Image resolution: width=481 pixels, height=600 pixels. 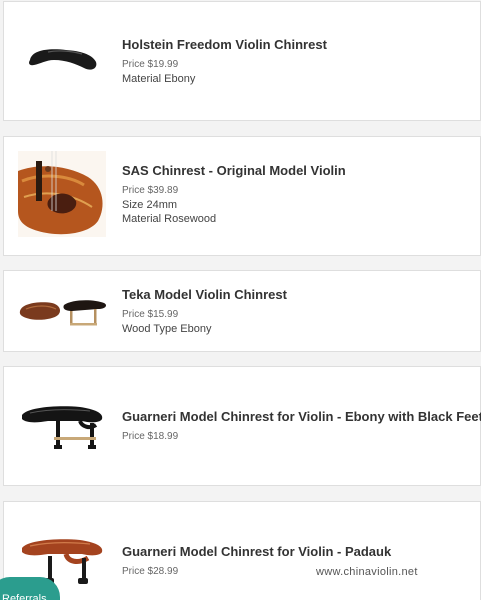 What do you see at coordinates (150, 64) in the screenshot?
I see `product-price: Price $19.99` at bounding box center [150, 64].